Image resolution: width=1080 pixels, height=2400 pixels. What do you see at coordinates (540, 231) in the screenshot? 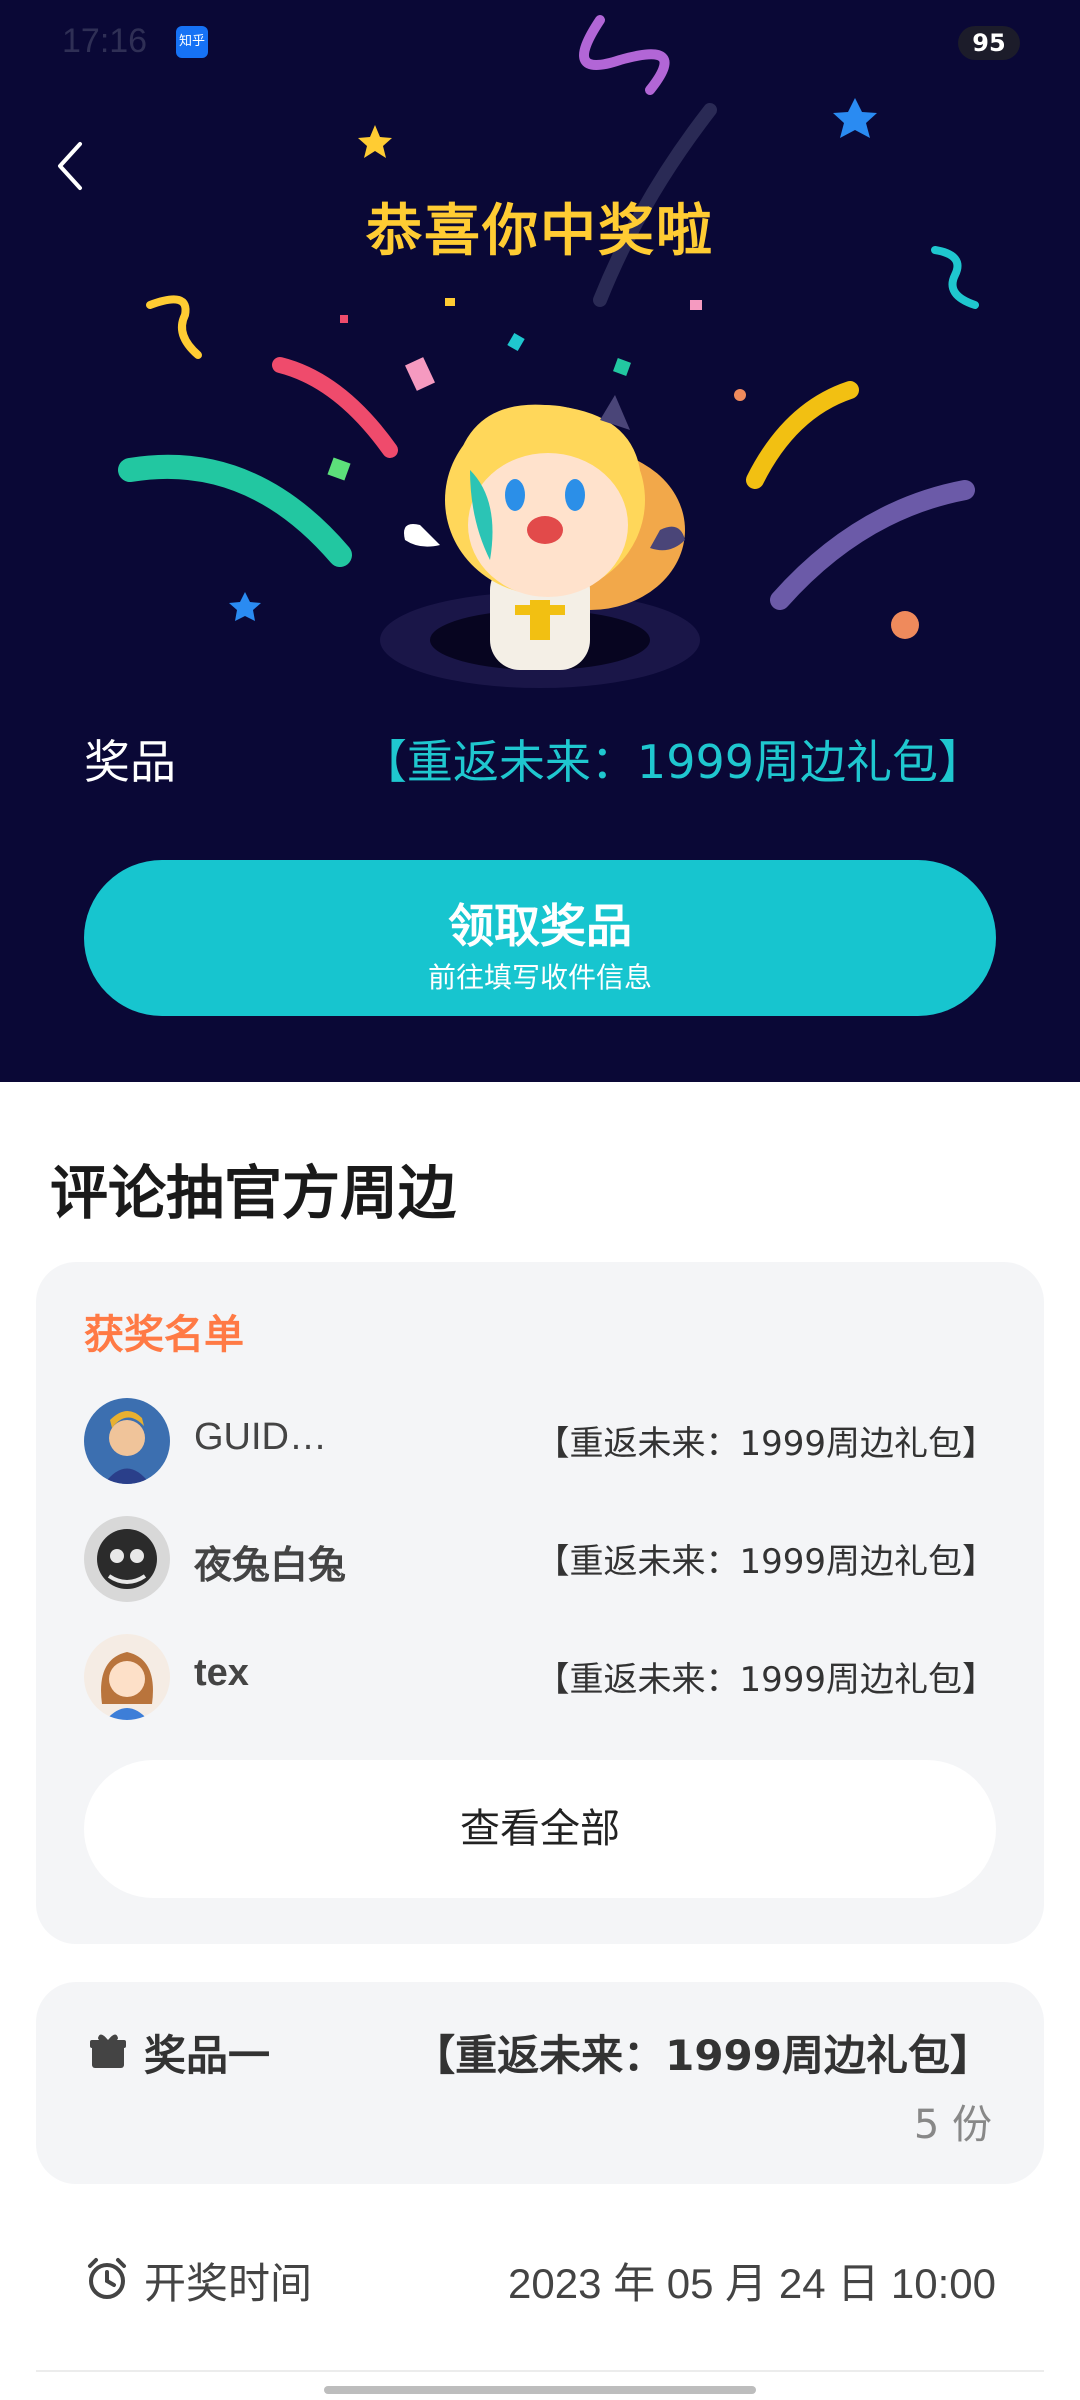
I see `congrats-title: 恭喜你中奖啦` at bounding box center [540, 231].